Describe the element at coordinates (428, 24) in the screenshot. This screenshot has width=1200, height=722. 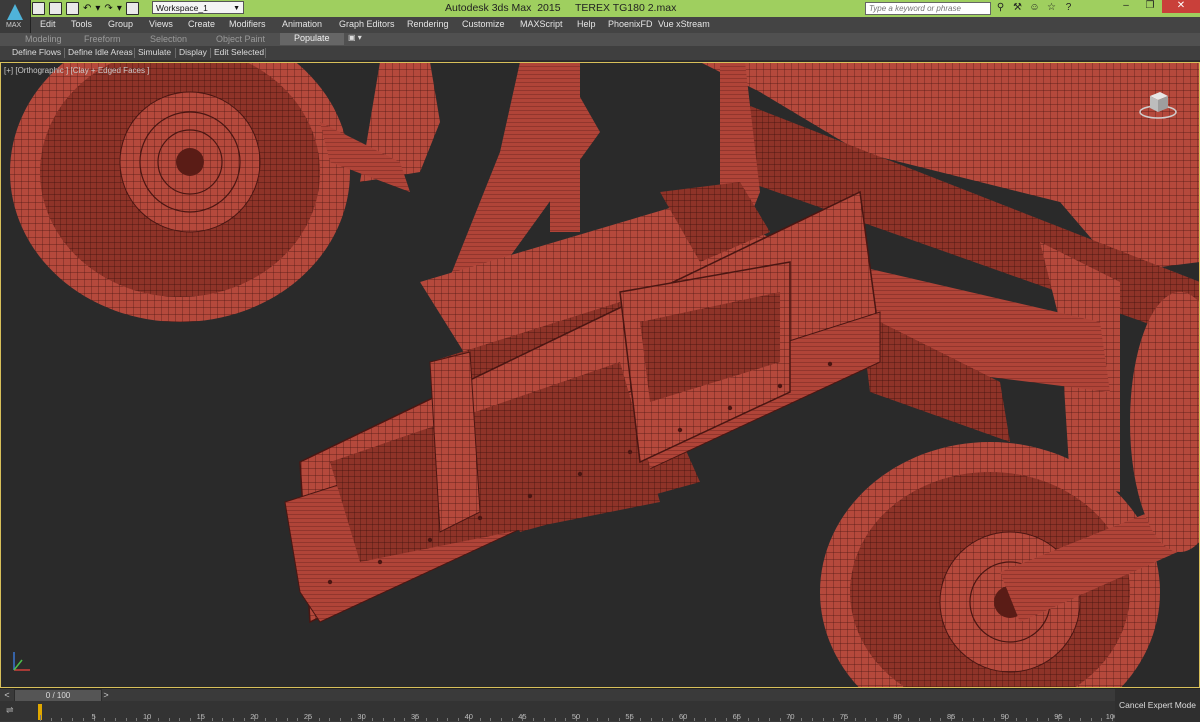
I see `menu-rendering: Rendering` at that location.